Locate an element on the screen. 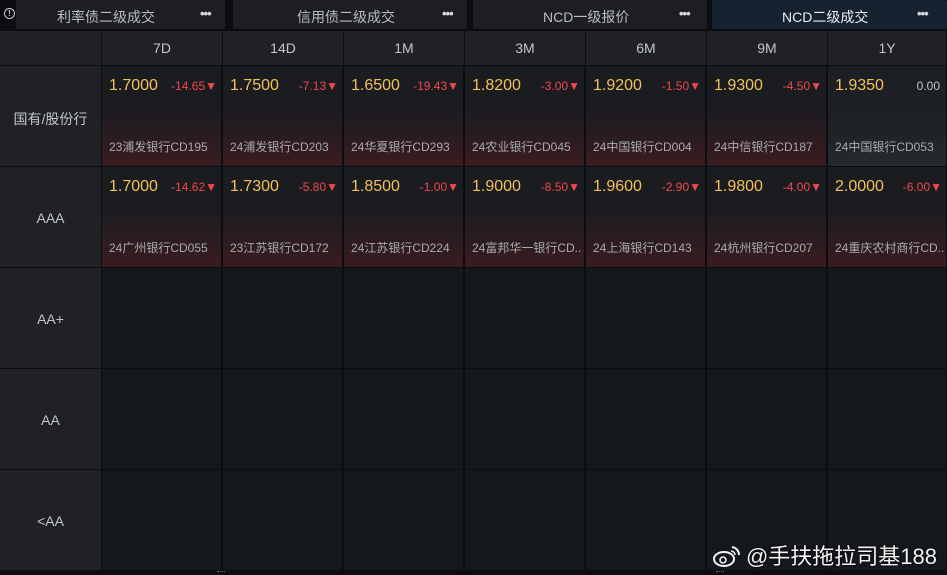  quote-cell: 1.9600 -2.90▼ 24上海银行CD143 is located at coordinates (646, 217).